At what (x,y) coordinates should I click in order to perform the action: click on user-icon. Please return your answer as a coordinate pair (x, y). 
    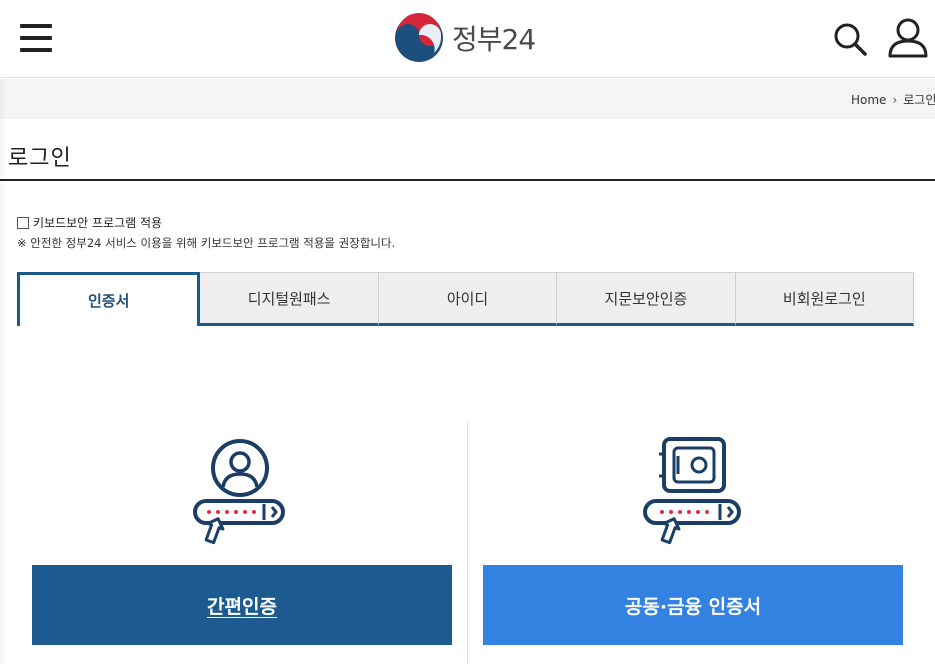
    Looking at the image, I should click on (908, 38).